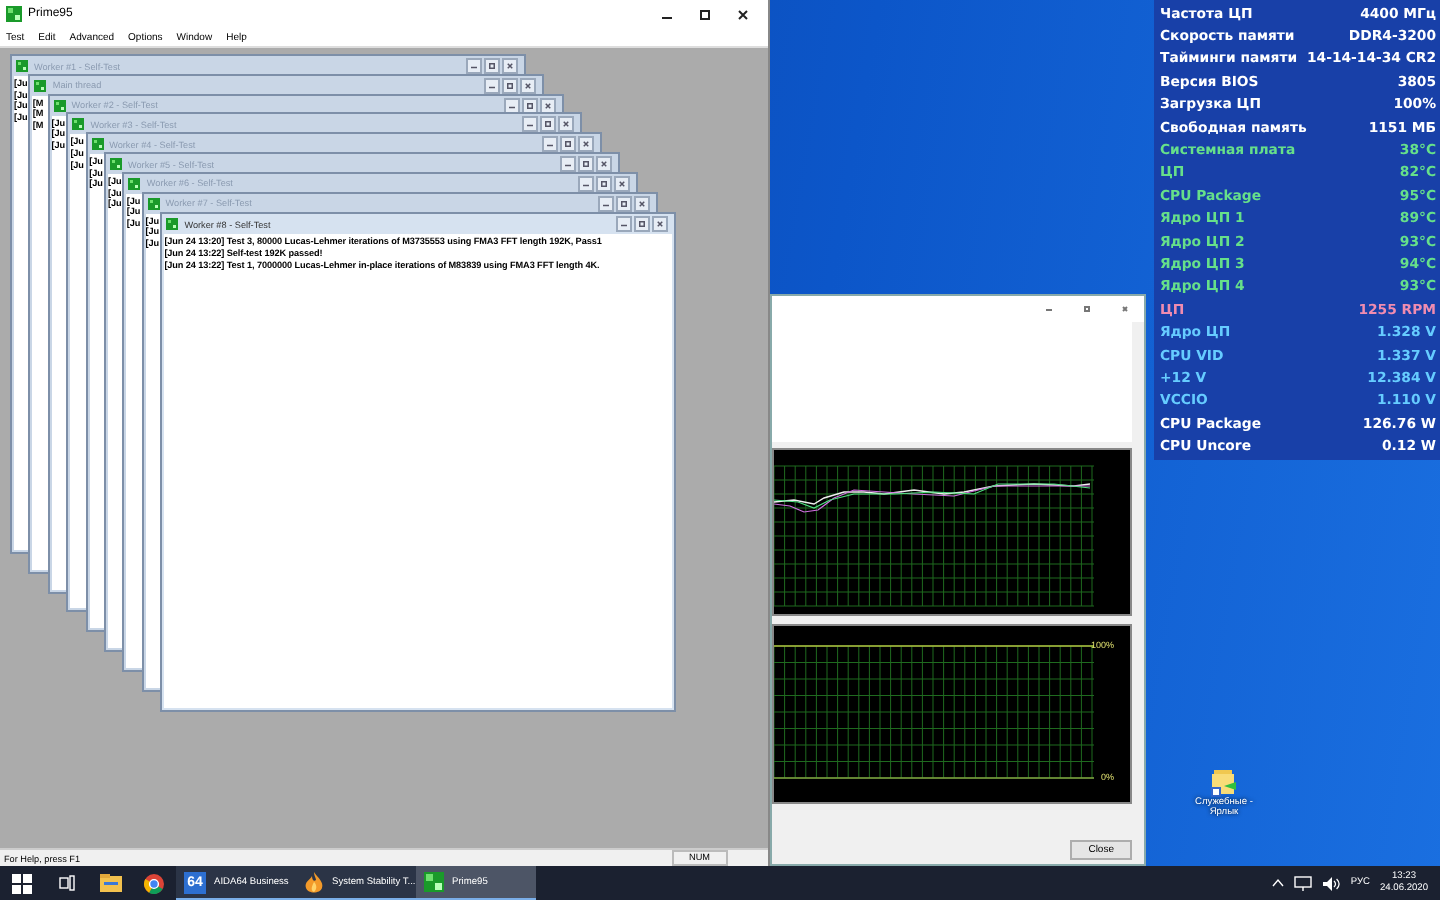  I want to click on network-icon, so click(1303, 883).